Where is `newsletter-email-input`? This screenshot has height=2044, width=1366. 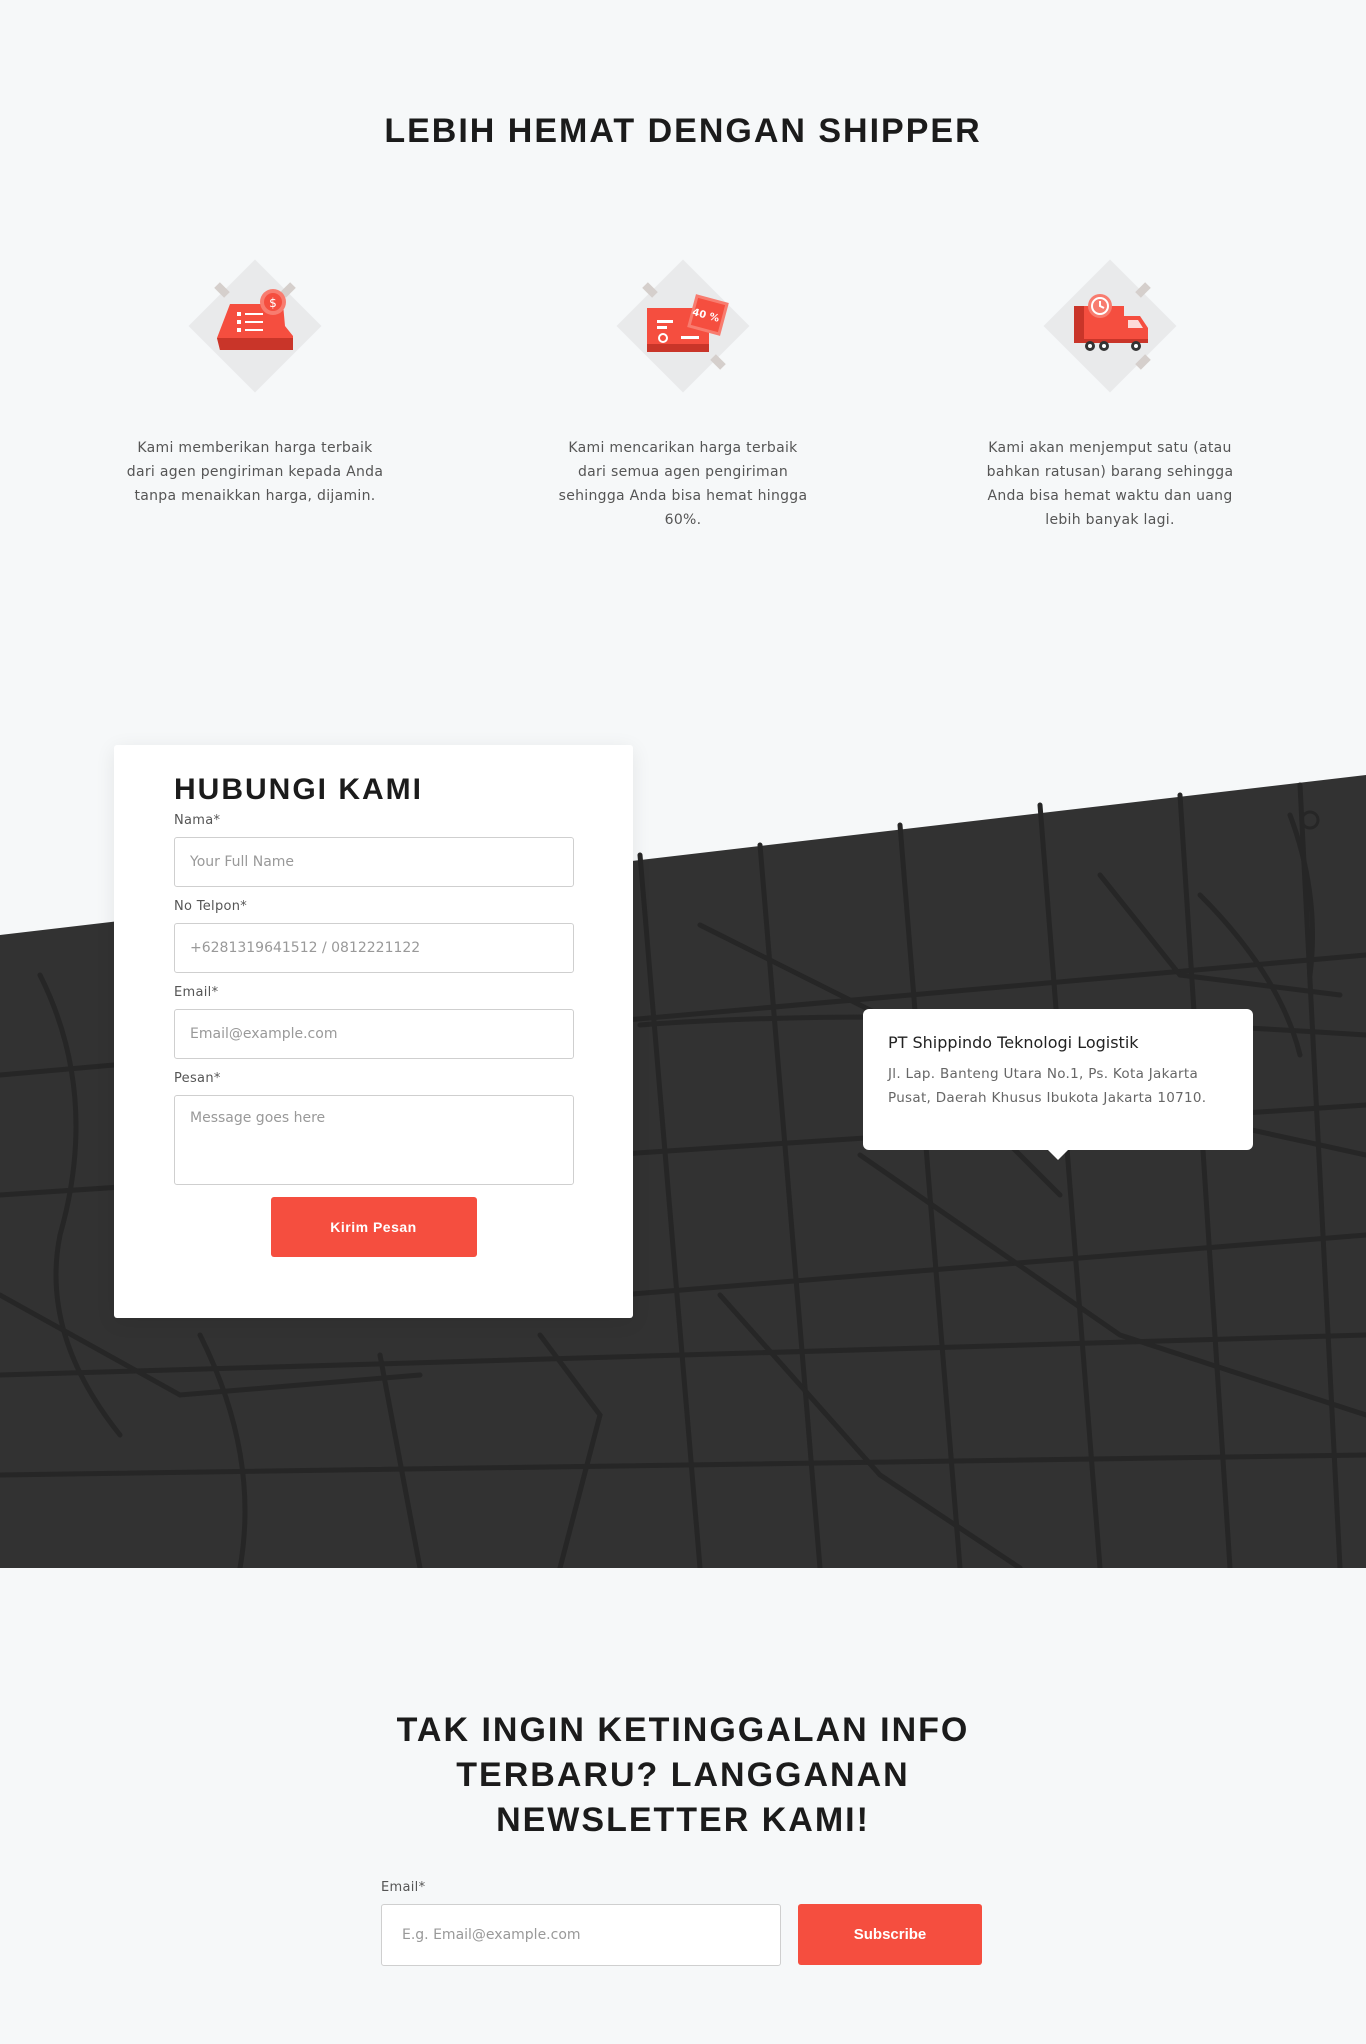
newsletter-email-input is located at coordinates (581, 1935).